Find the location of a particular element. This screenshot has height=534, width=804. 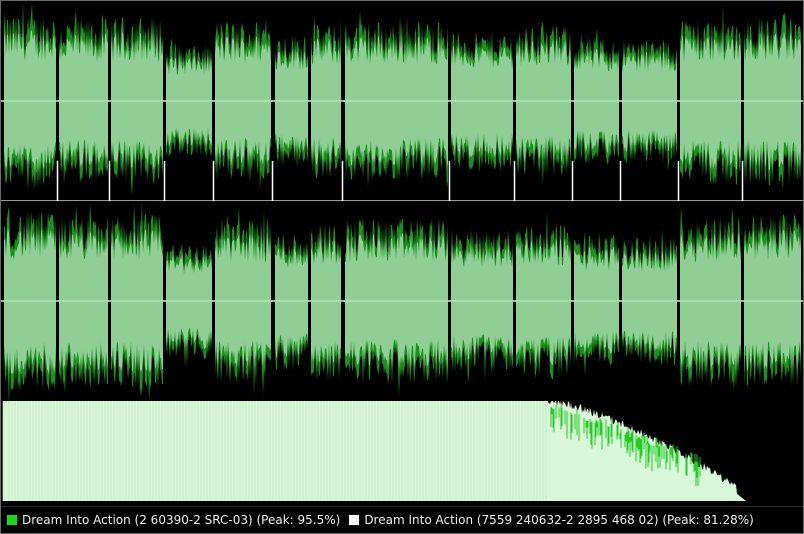

green-square-icon is located at coordinates (12, 520).